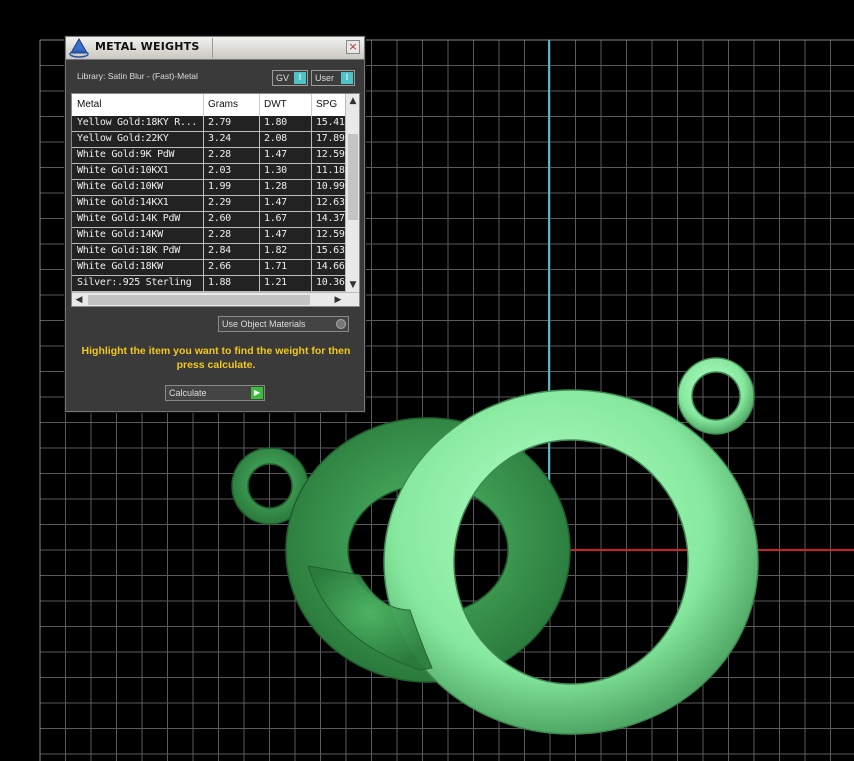 This screenshot has width=854, height=761. I want to click on metal-cell: White Gold:14KX1, so click(123, 202).